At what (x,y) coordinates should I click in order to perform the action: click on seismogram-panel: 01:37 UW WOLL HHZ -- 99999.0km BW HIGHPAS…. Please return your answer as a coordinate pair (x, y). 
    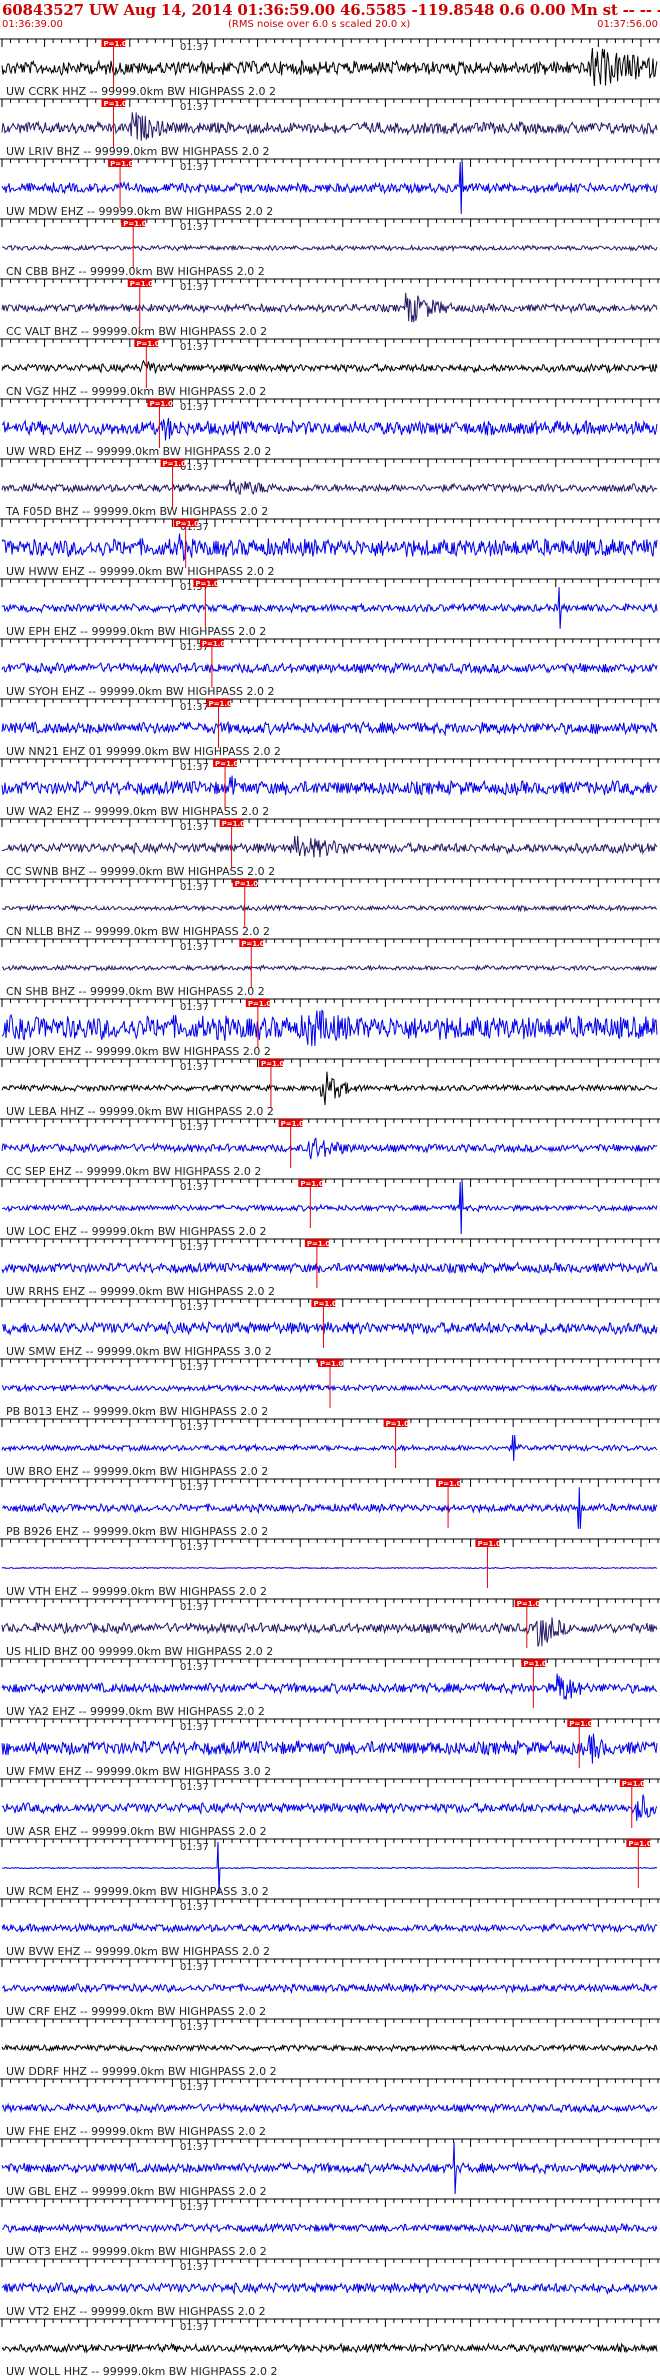
    Looking at the image, I should click on (330, 2348).